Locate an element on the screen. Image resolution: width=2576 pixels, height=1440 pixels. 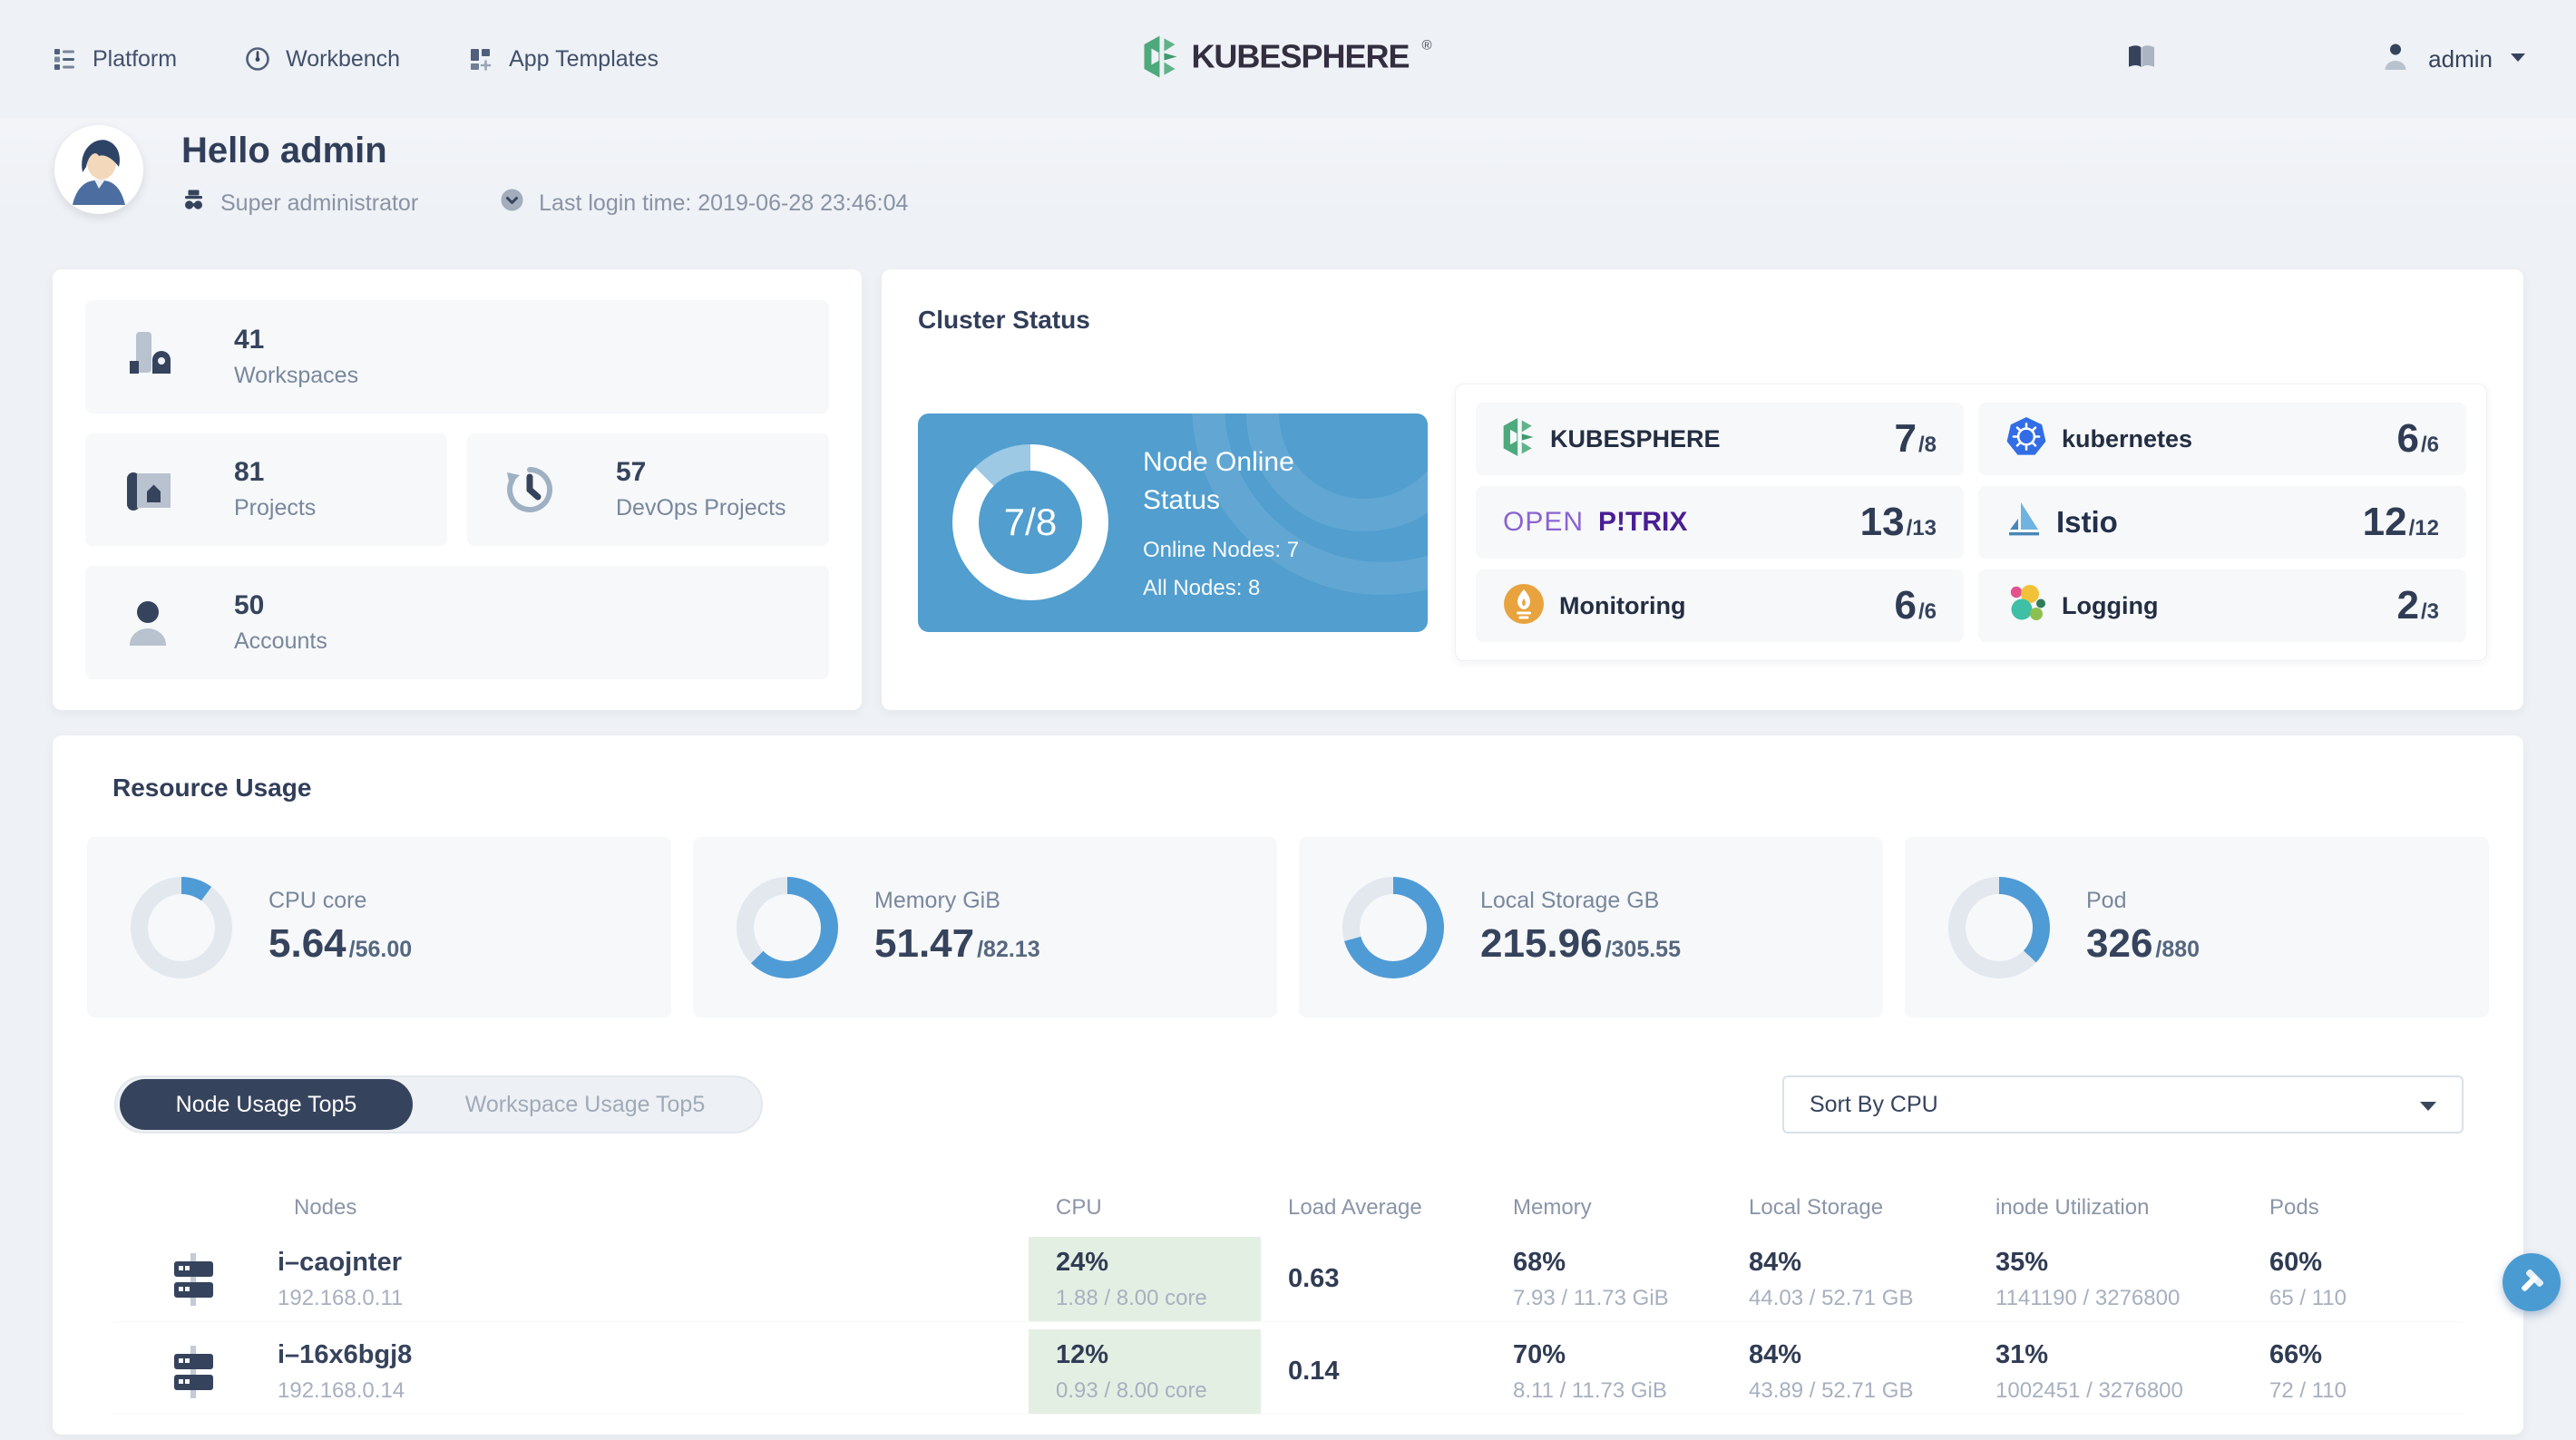
stat-accounts: 50 Accounts is located at coordinates (457, 622).